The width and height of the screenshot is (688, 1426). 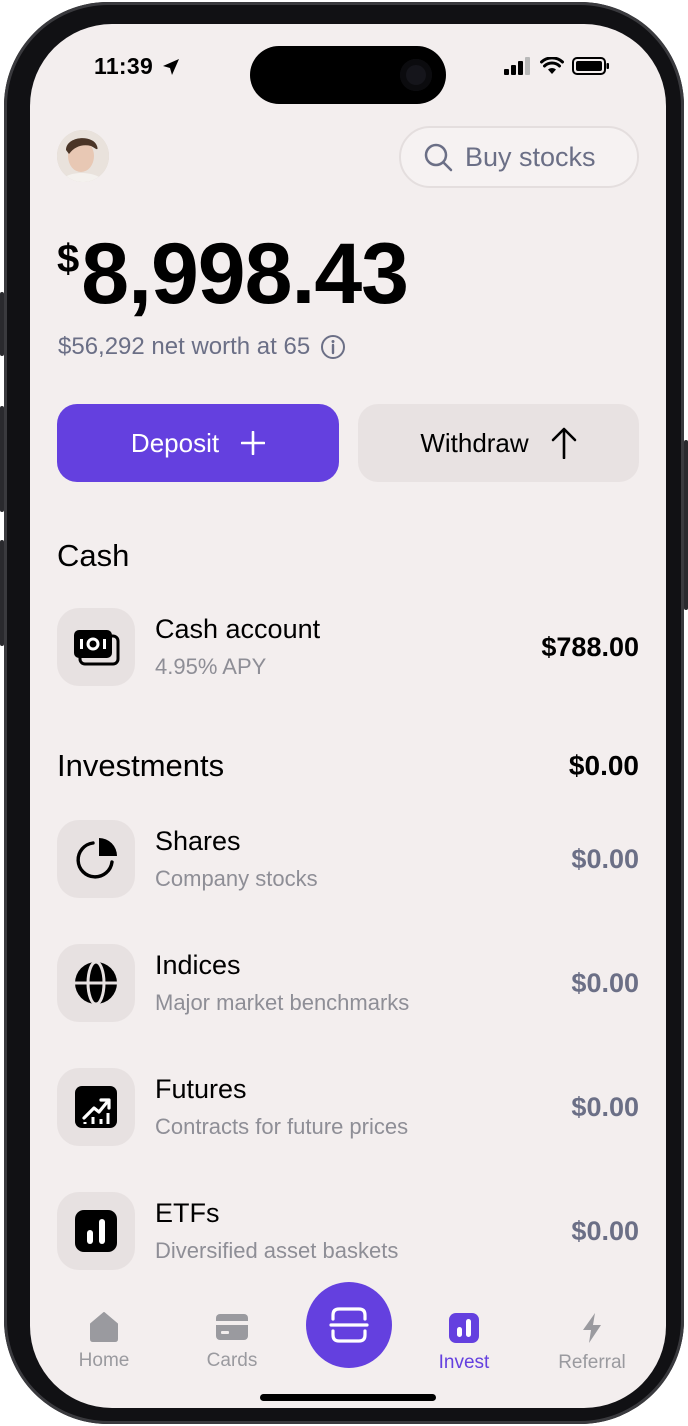 What do you see at coordinates (201, 1089) in the screenshot?
I see `futures-name: Futures` at bounding box center [201, 1089].